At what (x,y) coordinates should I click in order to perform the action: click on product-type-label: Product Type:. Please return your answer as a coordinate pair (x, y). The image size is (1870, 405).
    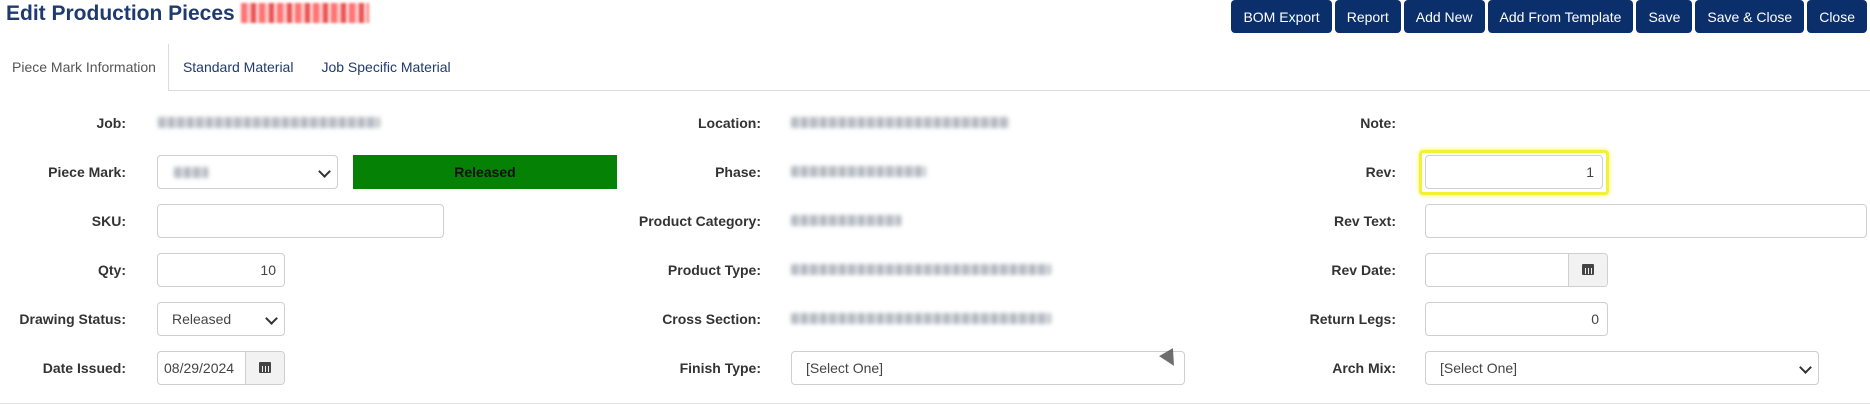
    Looking at the image, I should click on (714, 270).